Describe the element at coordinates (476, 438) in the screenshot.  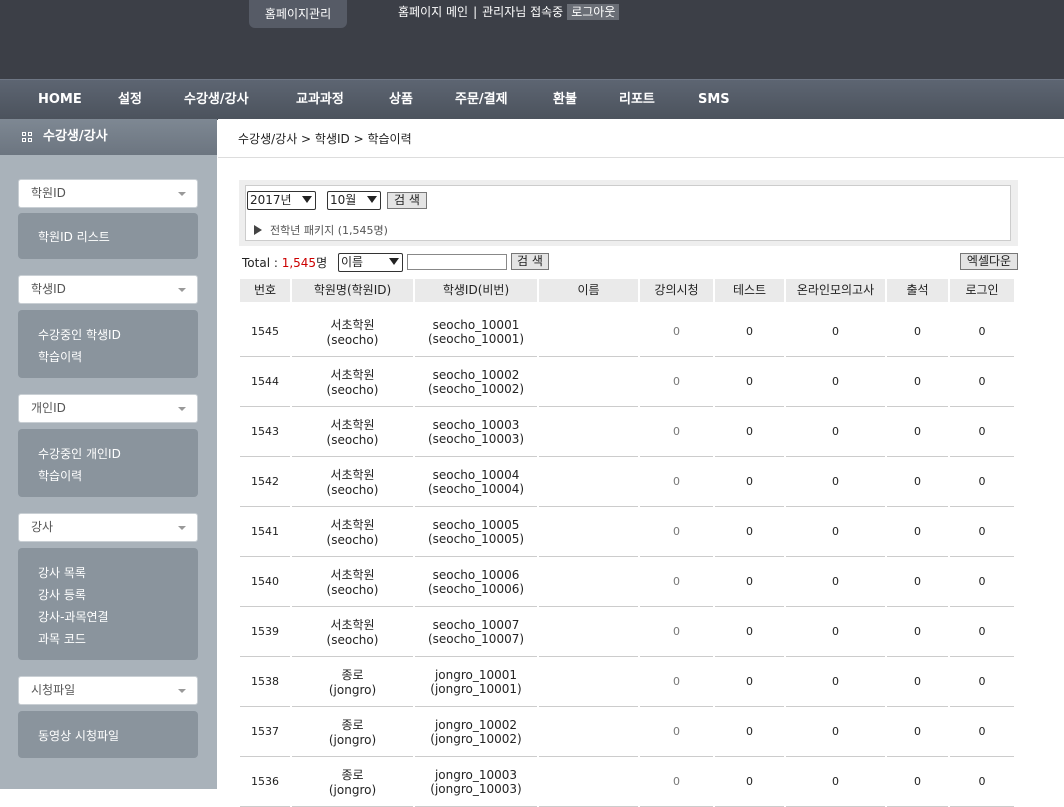
I see `cell-student-id-pw: (seocho_10003)` at that location.